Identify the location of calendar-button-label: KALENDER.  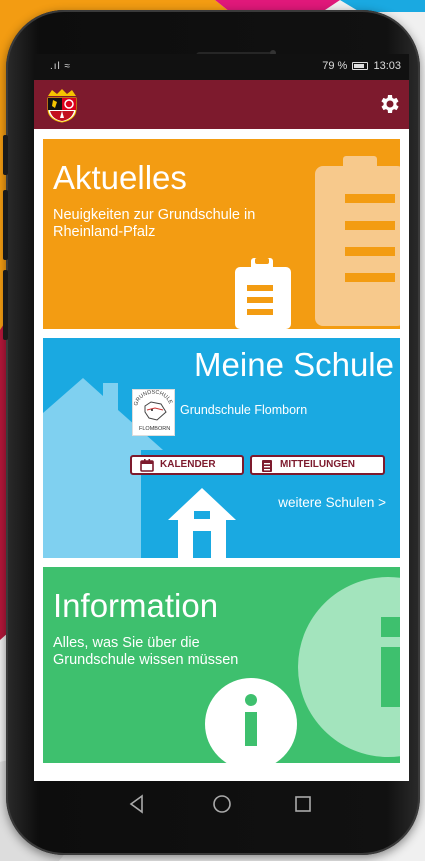
(188, 464).